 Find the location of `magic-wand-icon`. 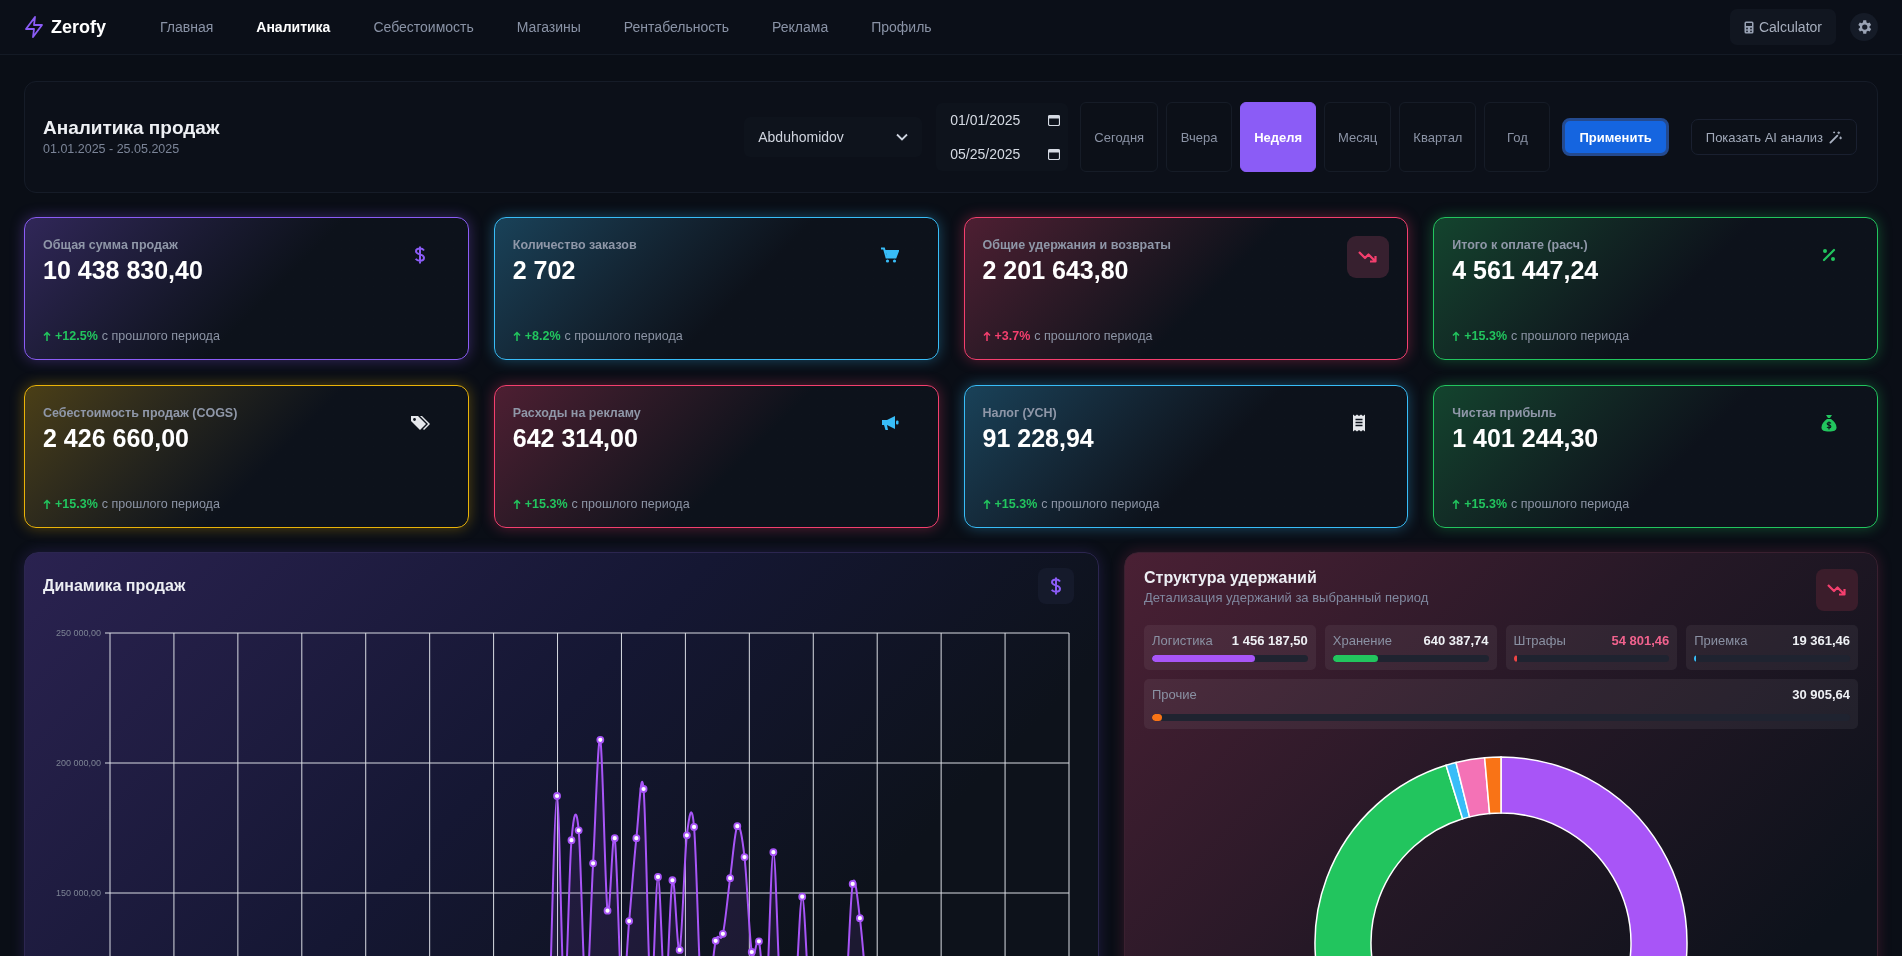

magic-wand-icon is located at coordinates (1835, 137).